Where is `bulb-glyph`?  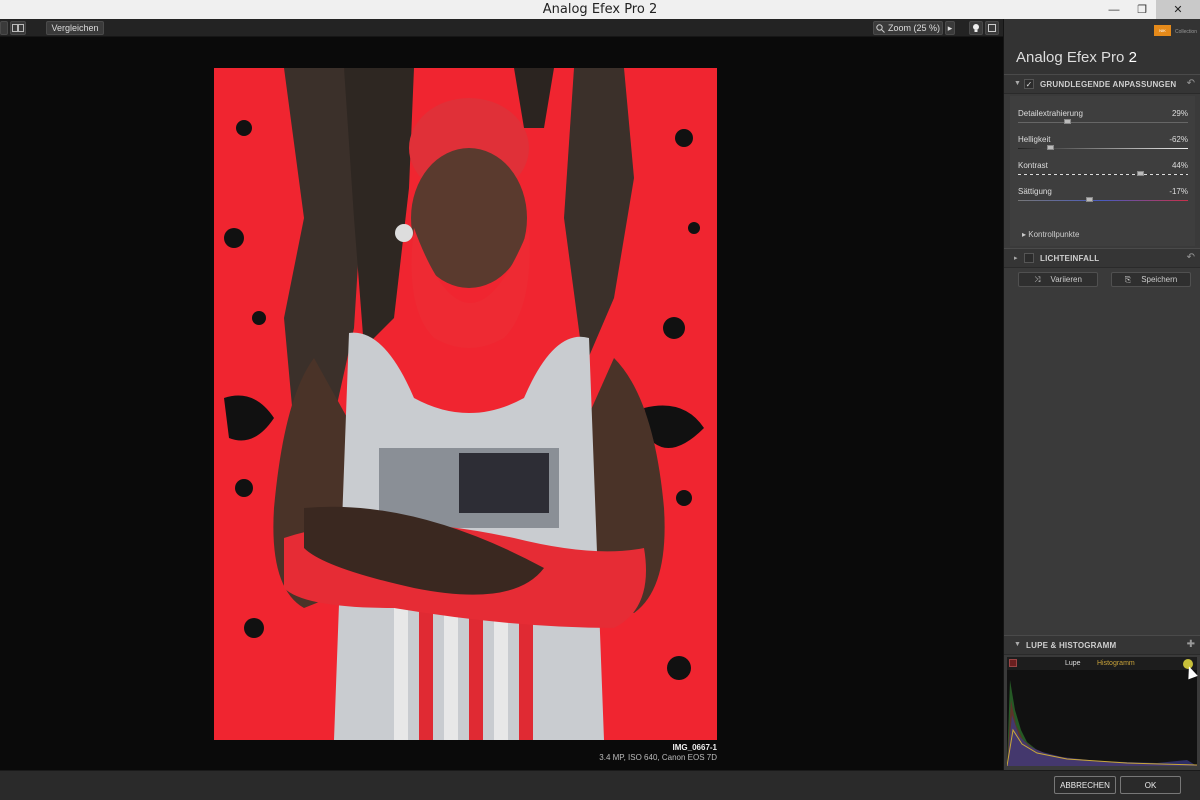
bulb-glyph is located at coordinates (976, 28).